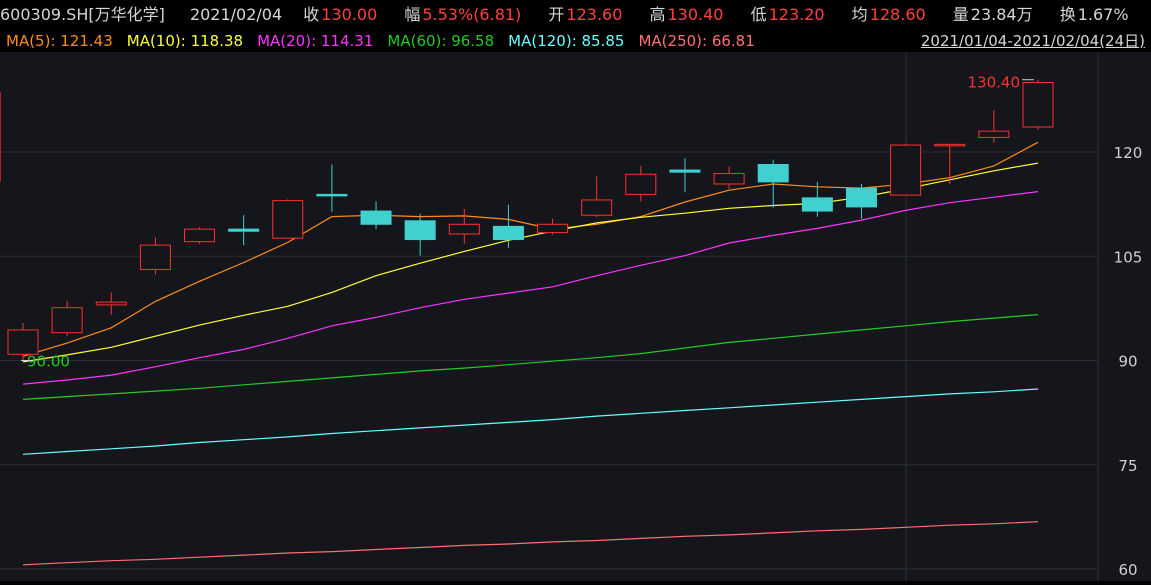 The image size is (1151, 585). I want to click on min-price-label: 90.00, so click(48, 362).